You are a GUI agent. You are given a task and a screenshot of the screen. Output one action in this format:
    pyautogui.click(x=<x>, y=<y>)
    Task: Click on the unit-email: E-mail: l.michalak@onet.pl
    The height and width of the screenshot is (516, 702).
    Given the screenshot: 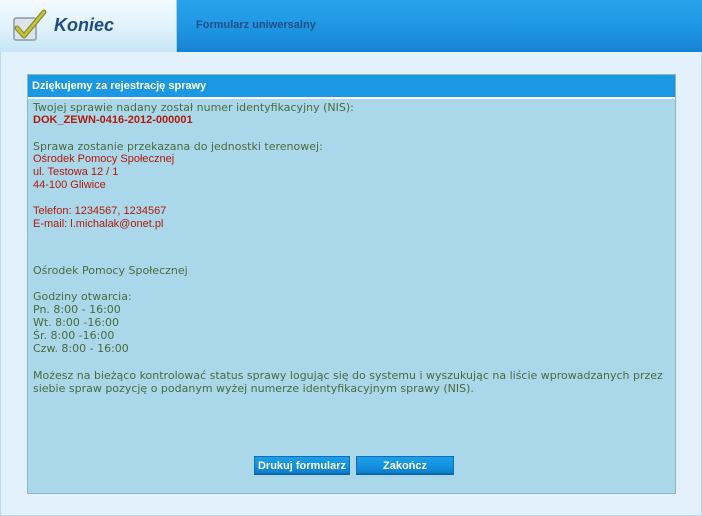 What is the action you would take?
    pyautogui.click(x=98, y=224)
    